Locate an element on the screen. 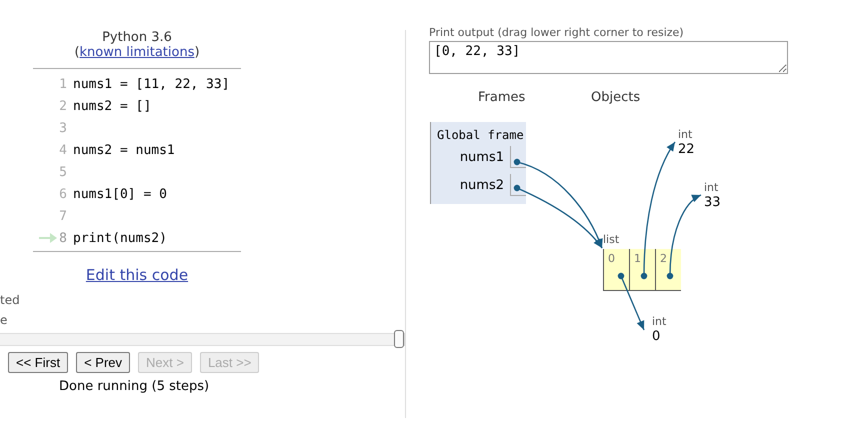  edit-code-link: Edit this code is located at coordinates (137, 275).